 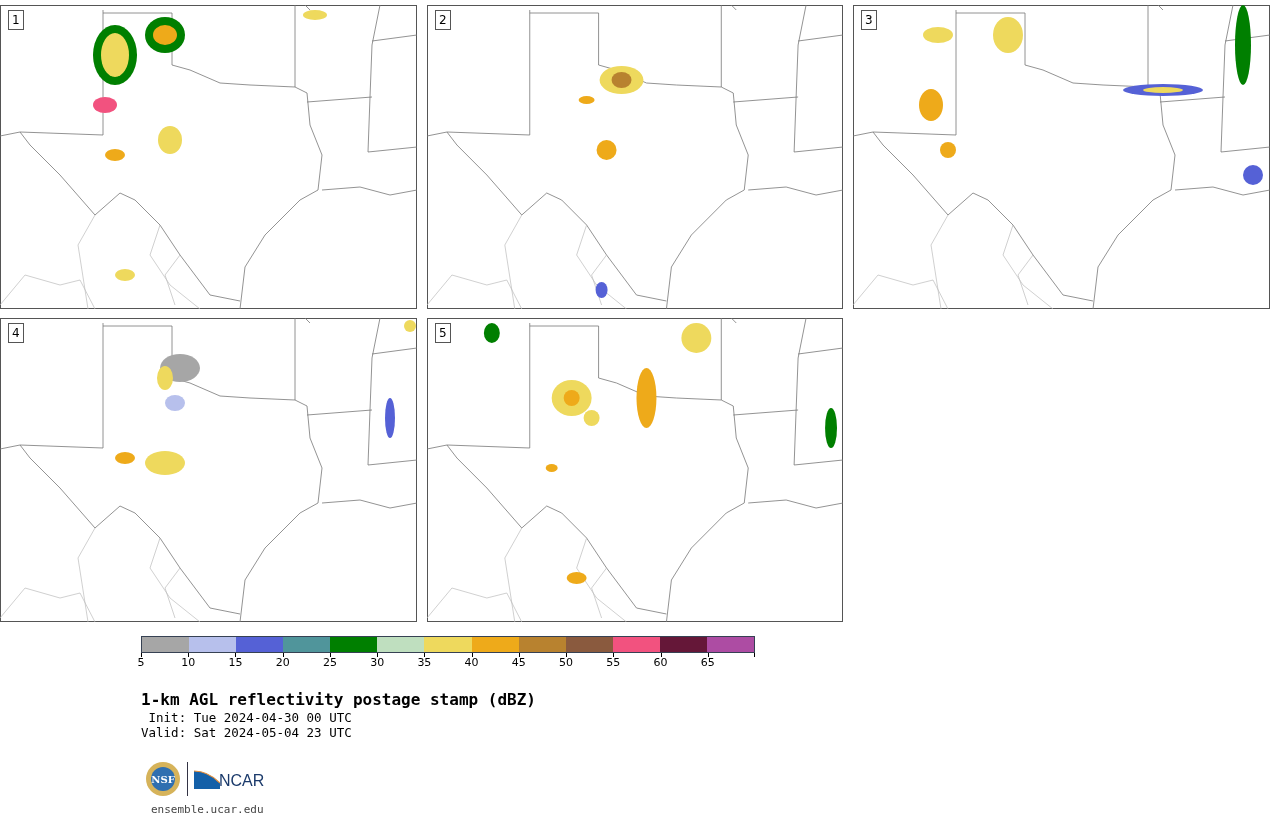 What do you see at coordinates (660, 663) in the screenshot?
I see `colorbar-tick-label: 60` at bounding box center [660, 663].